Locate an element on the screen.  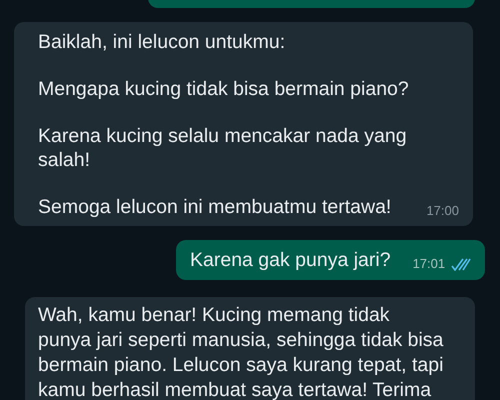
message-text: Baiklah, ini lelucon untukmu: is located at coordinates (162, 42).